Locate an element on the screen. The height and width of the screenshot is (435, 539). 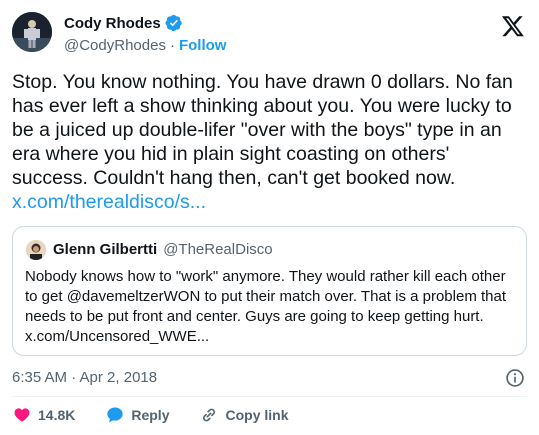
reply-button: Reply is located at coordinates (137, 415).